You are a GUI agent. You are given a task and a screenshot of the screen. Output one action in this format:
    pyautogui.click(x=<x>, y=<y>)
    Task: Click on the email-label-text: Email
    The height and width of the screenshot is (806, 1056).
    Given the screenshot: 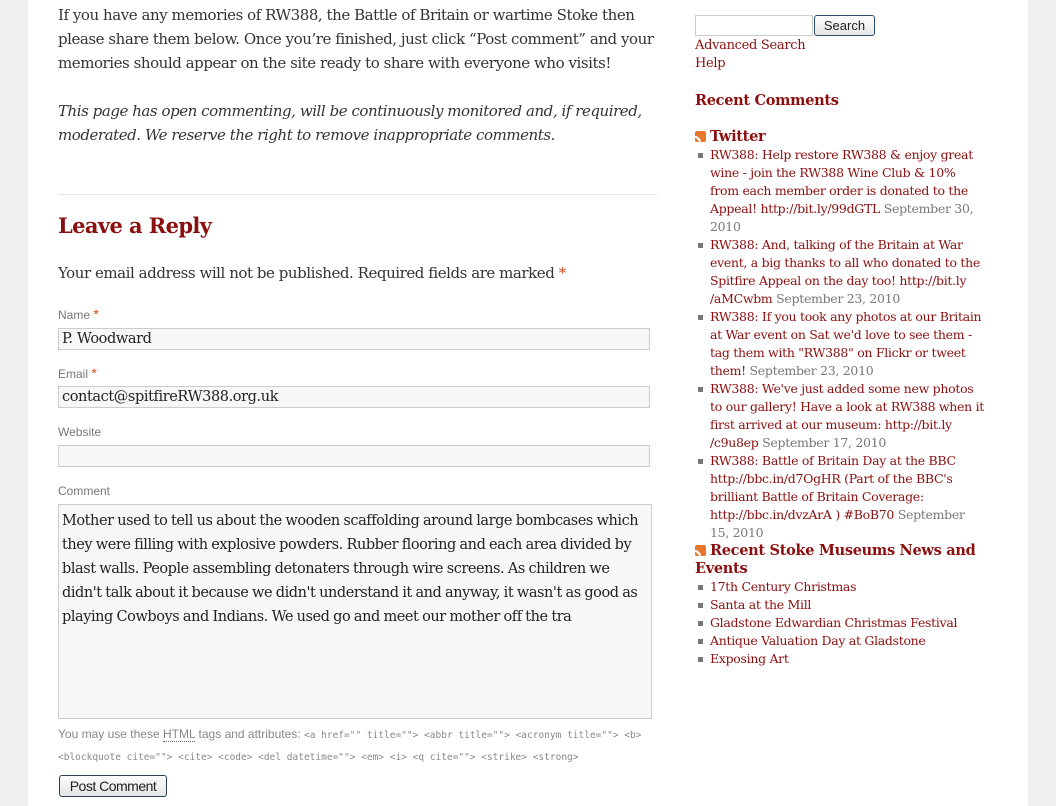 What is the action you would take?
    pyautogui.click(x=73, y=374)
    